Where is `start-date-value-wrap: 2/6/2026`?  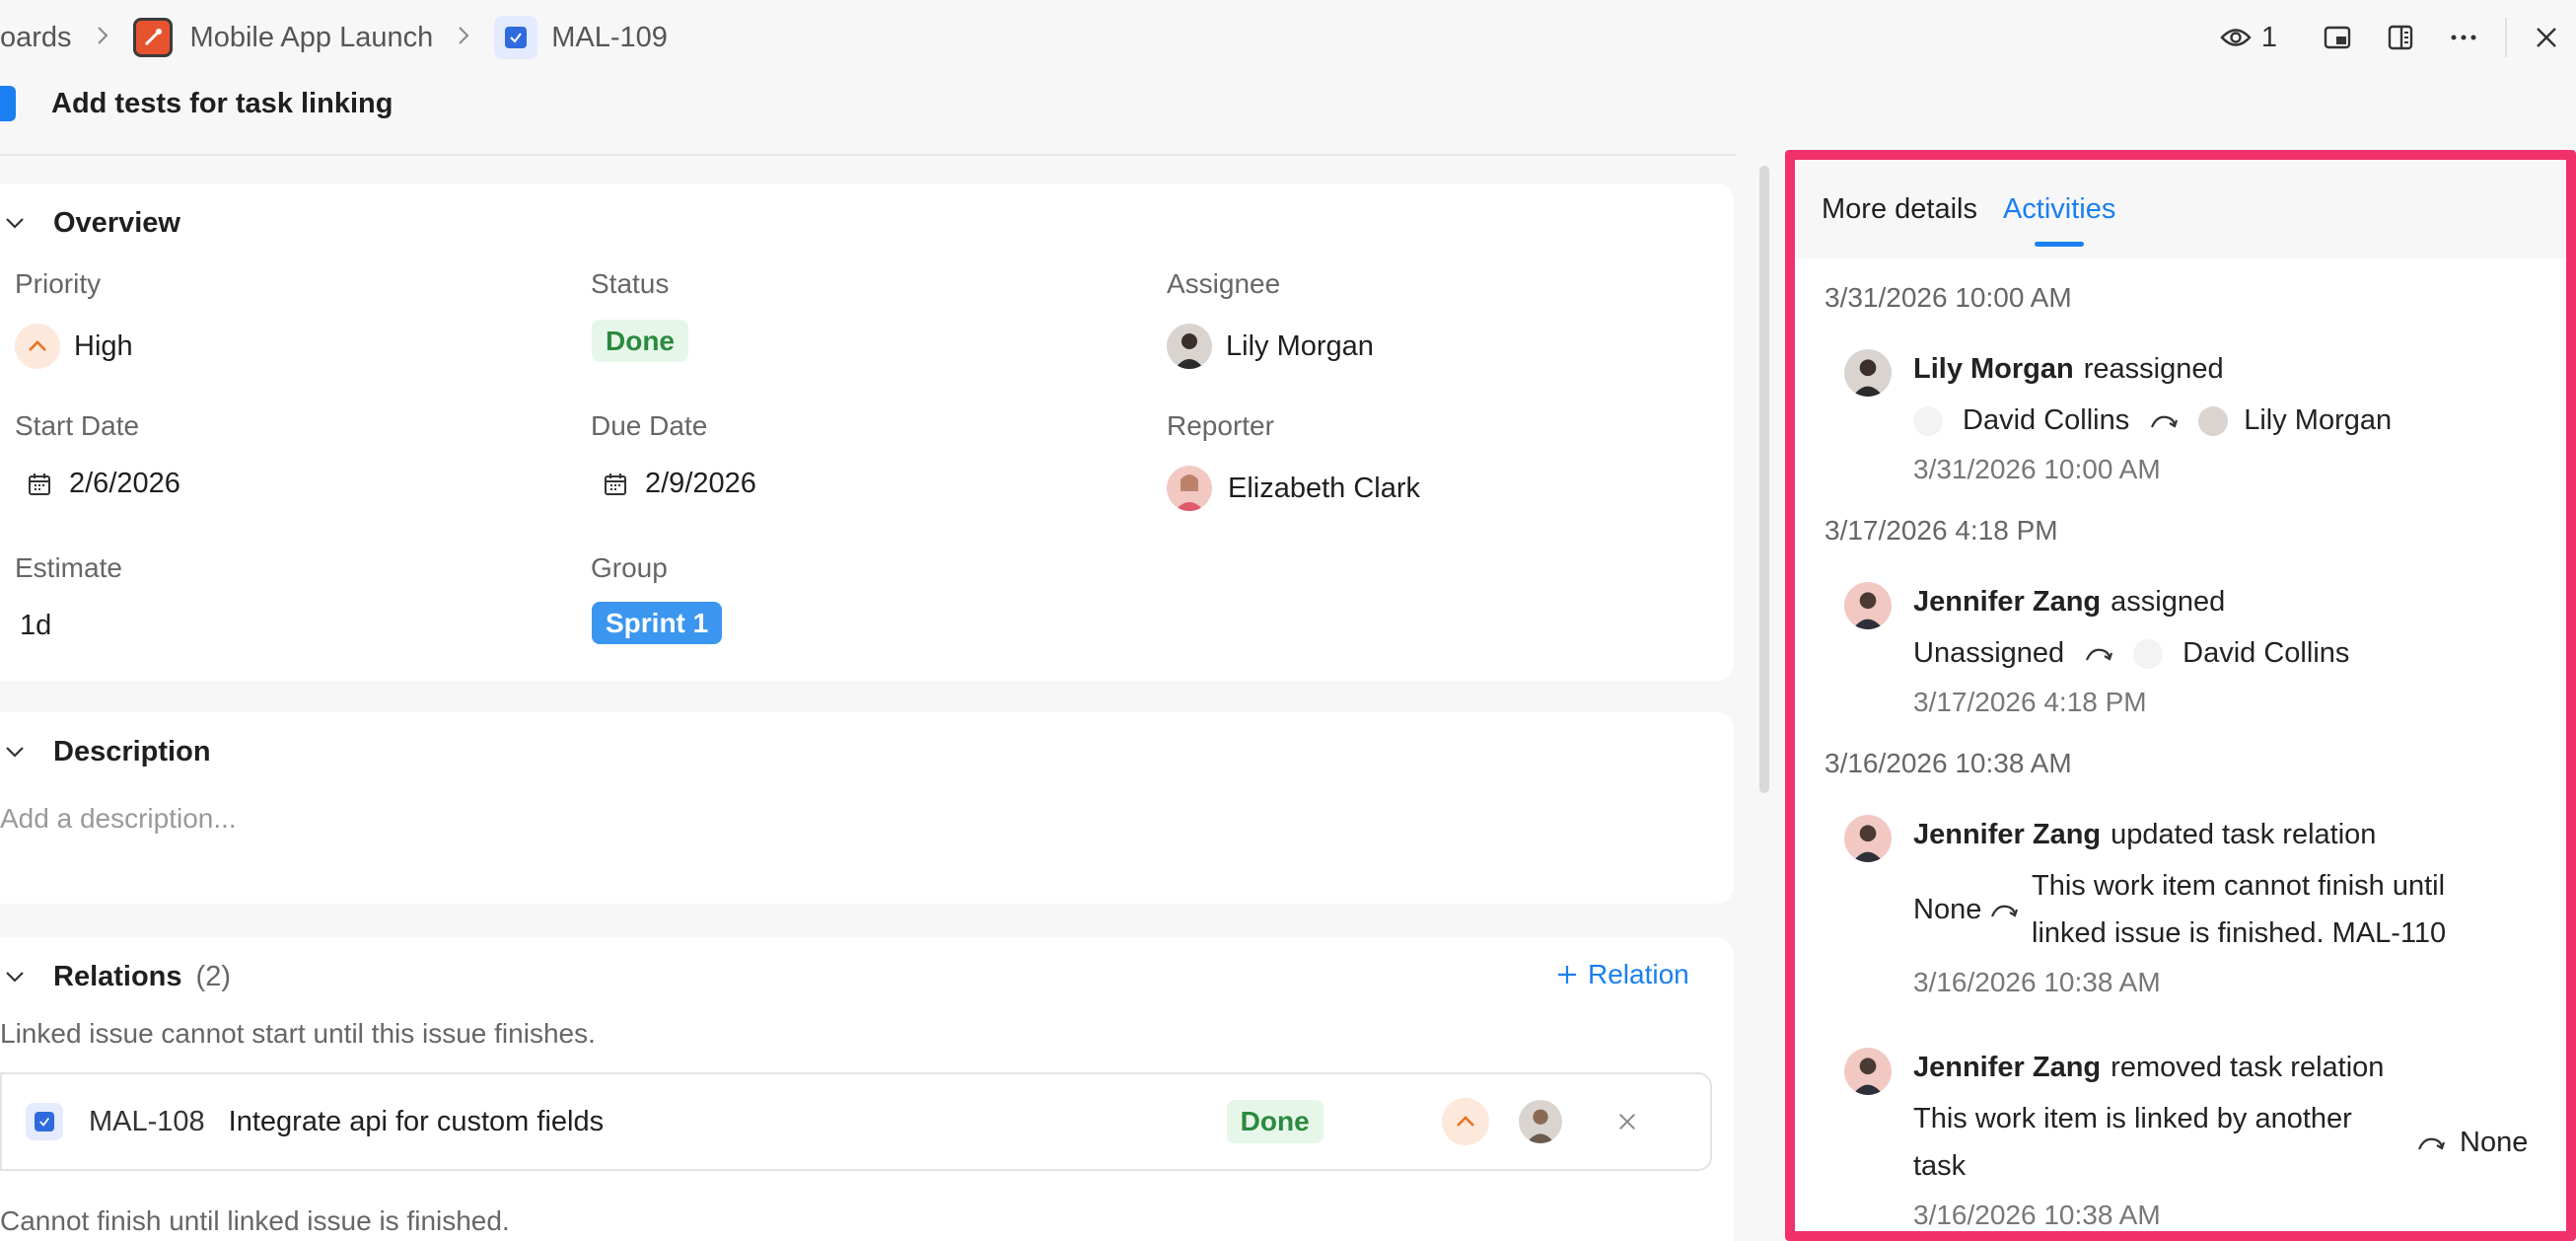
start-date-value-wrap: 2/6/2026 is located at coordinates (104, 484).